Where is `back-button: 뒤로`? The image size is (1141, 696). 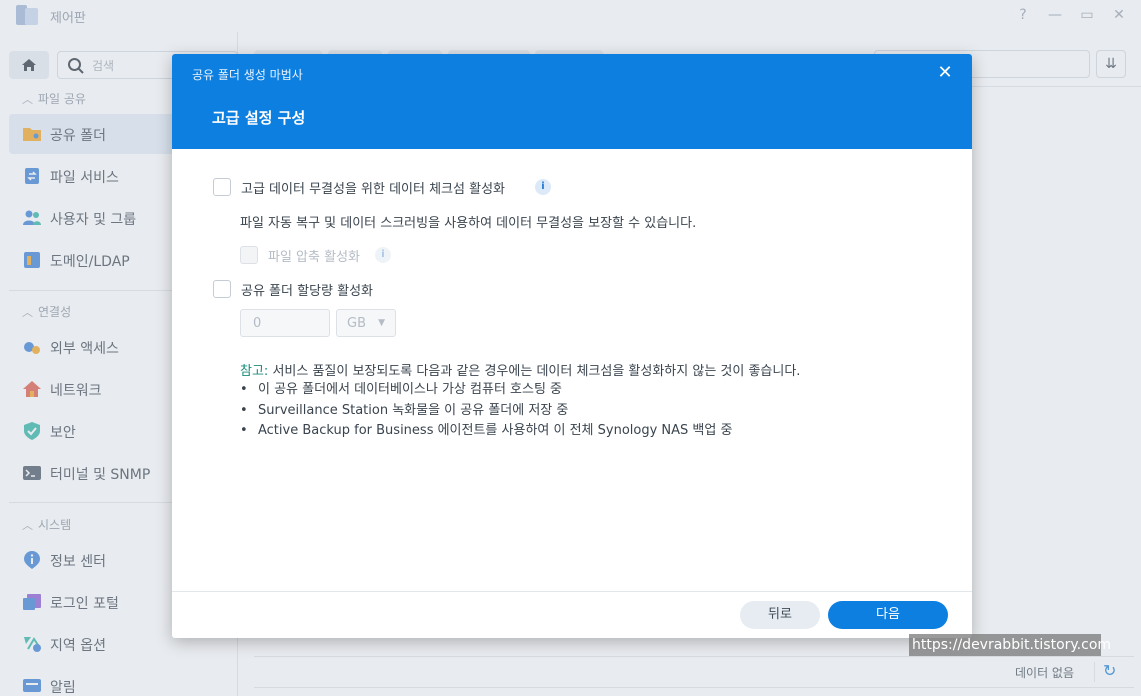 back-button: 뒤로 is located at coordinates (780, 615).